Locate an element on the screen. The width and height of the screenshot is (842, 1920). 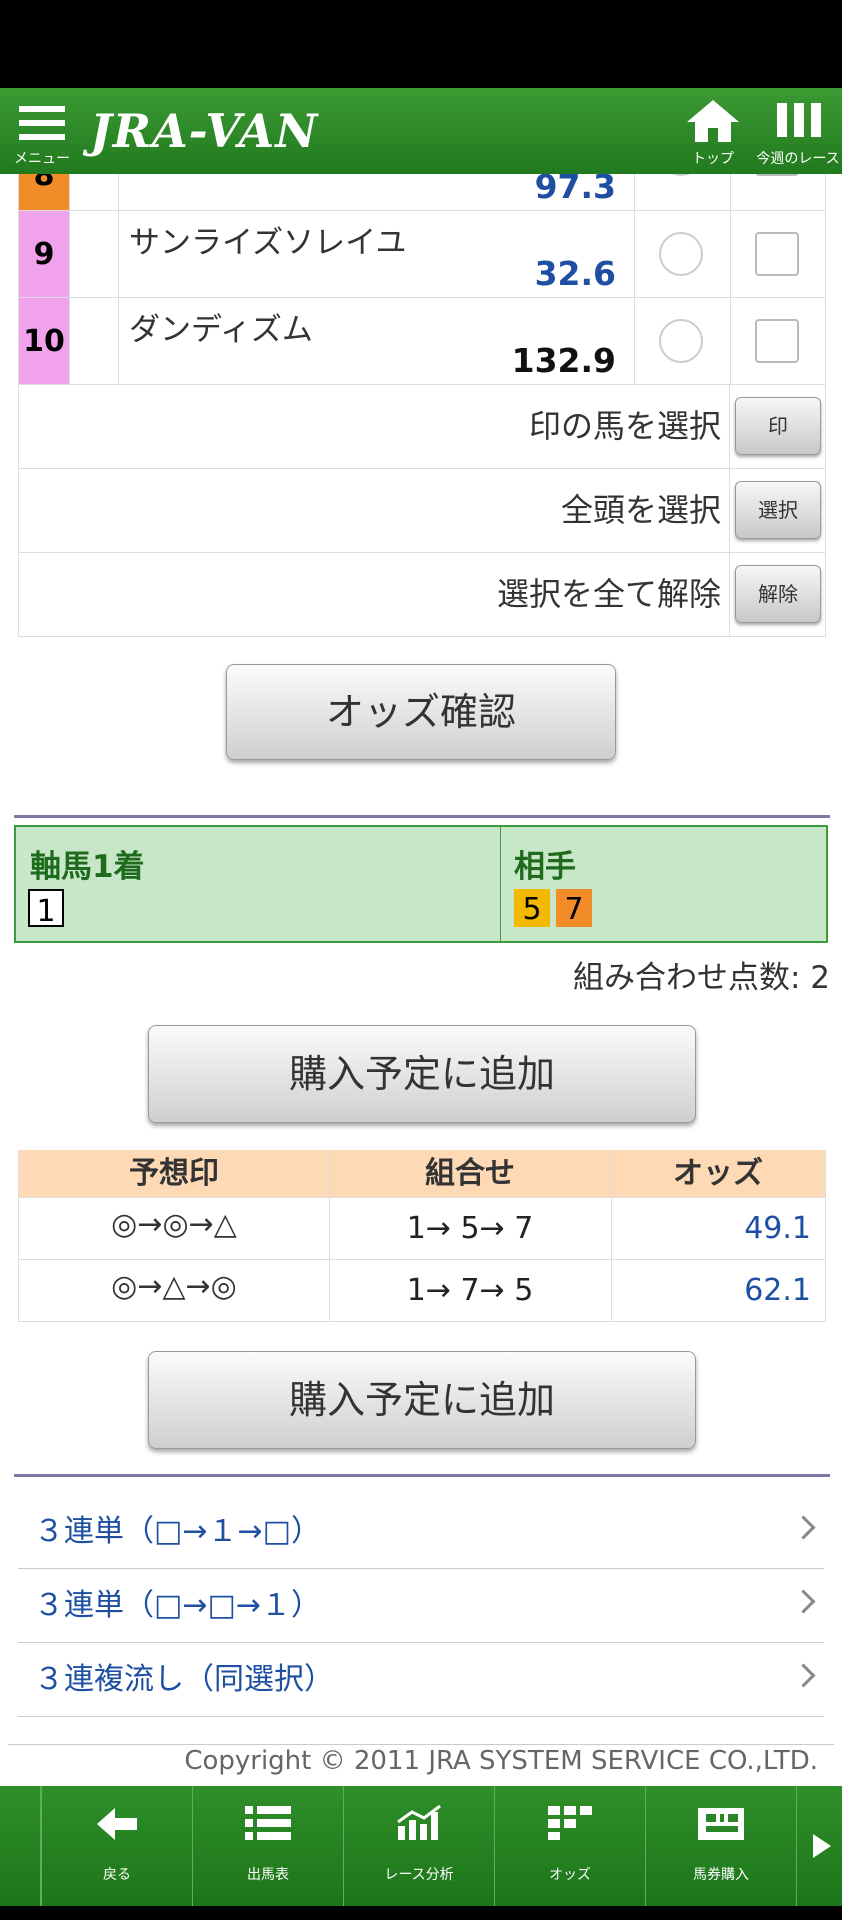
menu-button: メニュー is located at coordinates (42, 131).